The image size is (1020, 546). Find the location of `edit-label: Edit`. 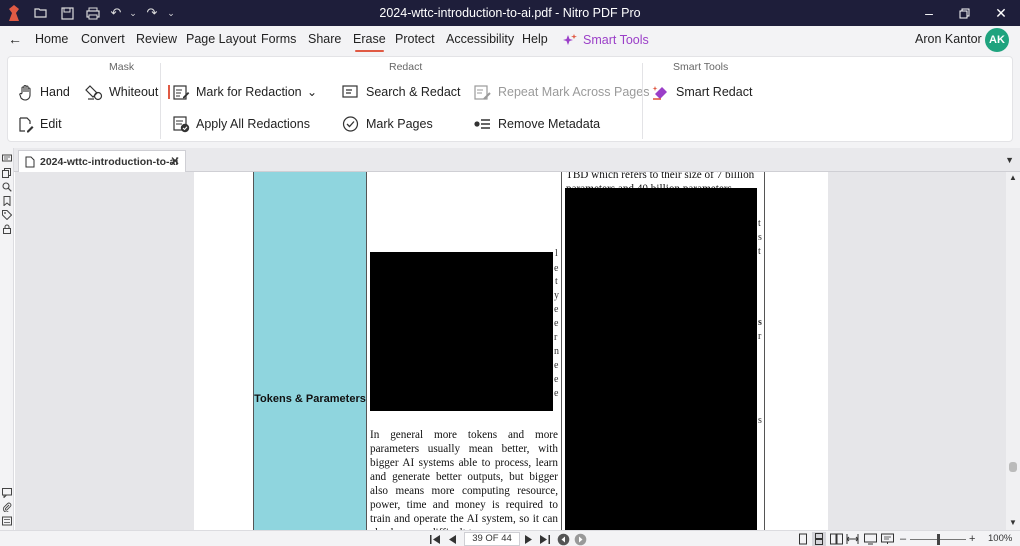

edit-label: Edit is located at coordinates (51, 124).